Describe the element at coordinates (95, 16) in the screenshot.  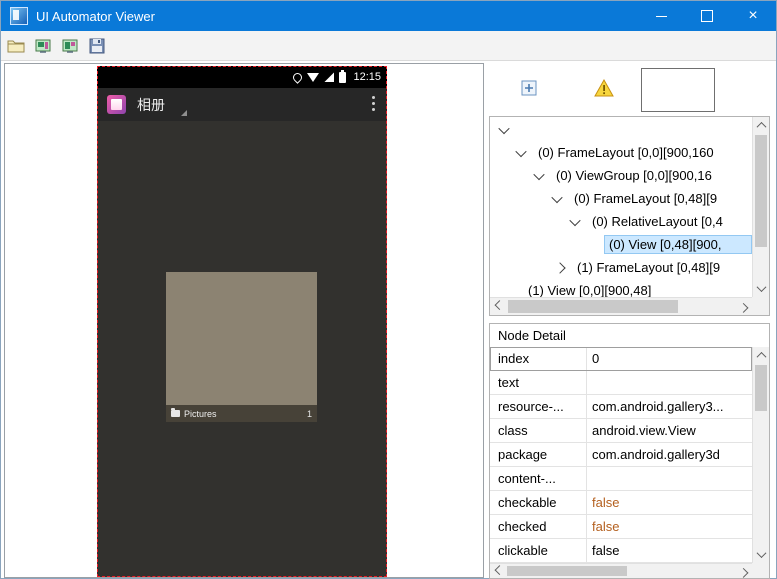
I see `window-title: UI Automator Viewer` at that location.